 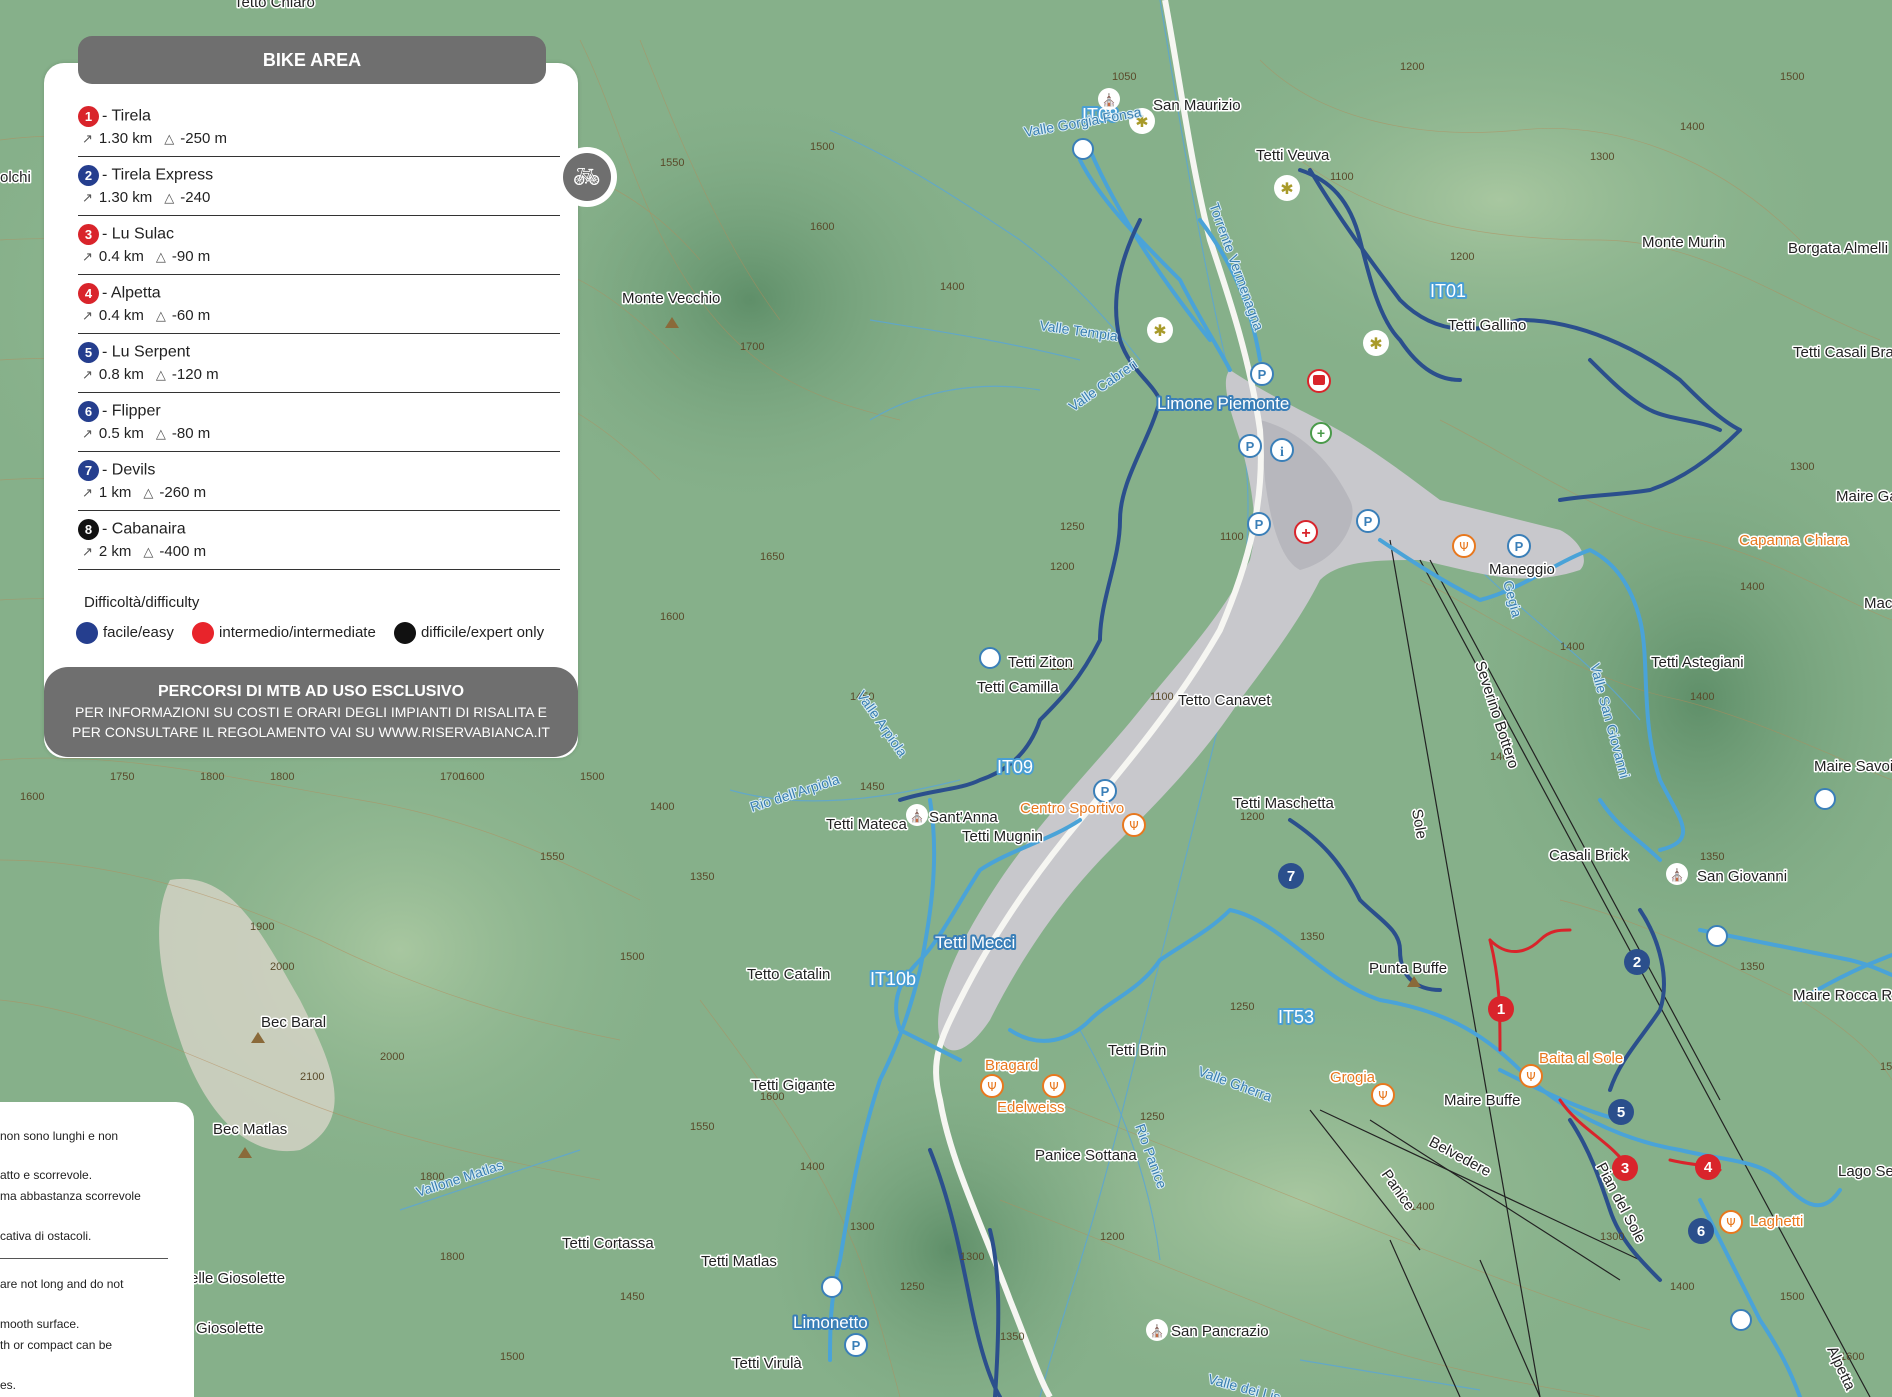 I want to click on route-number-badge: 7, so click(x=88, y=470).